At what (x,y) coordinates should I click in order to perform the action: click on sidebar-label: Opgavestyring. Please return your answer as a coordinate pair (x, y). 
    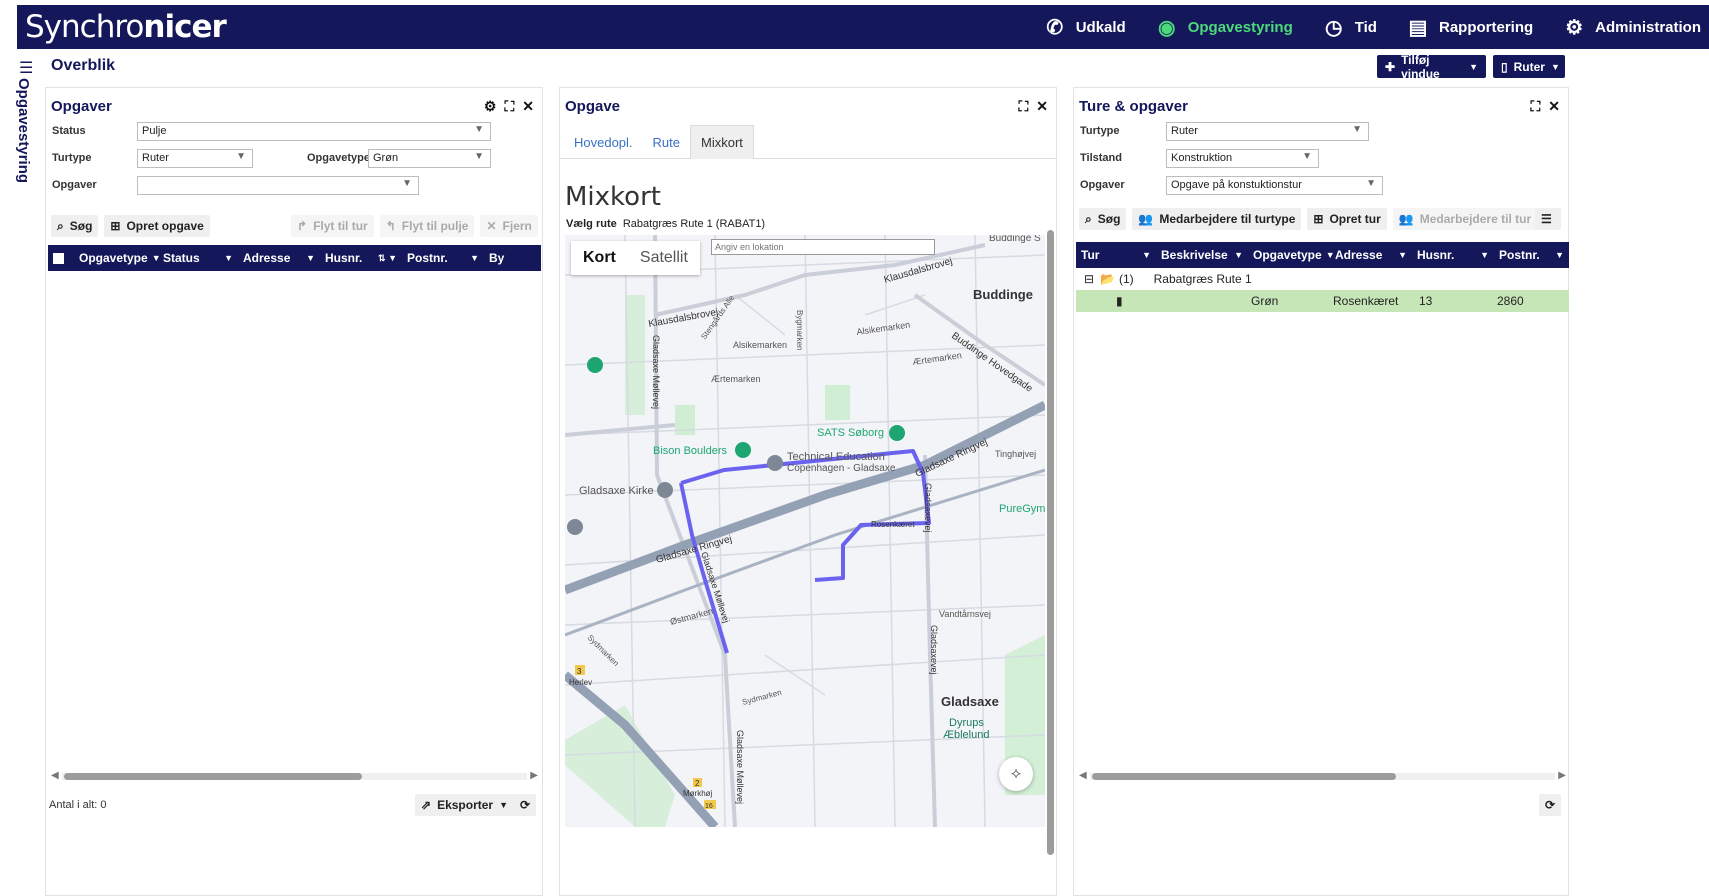
    Looking at the image, I should click on (23, 130).